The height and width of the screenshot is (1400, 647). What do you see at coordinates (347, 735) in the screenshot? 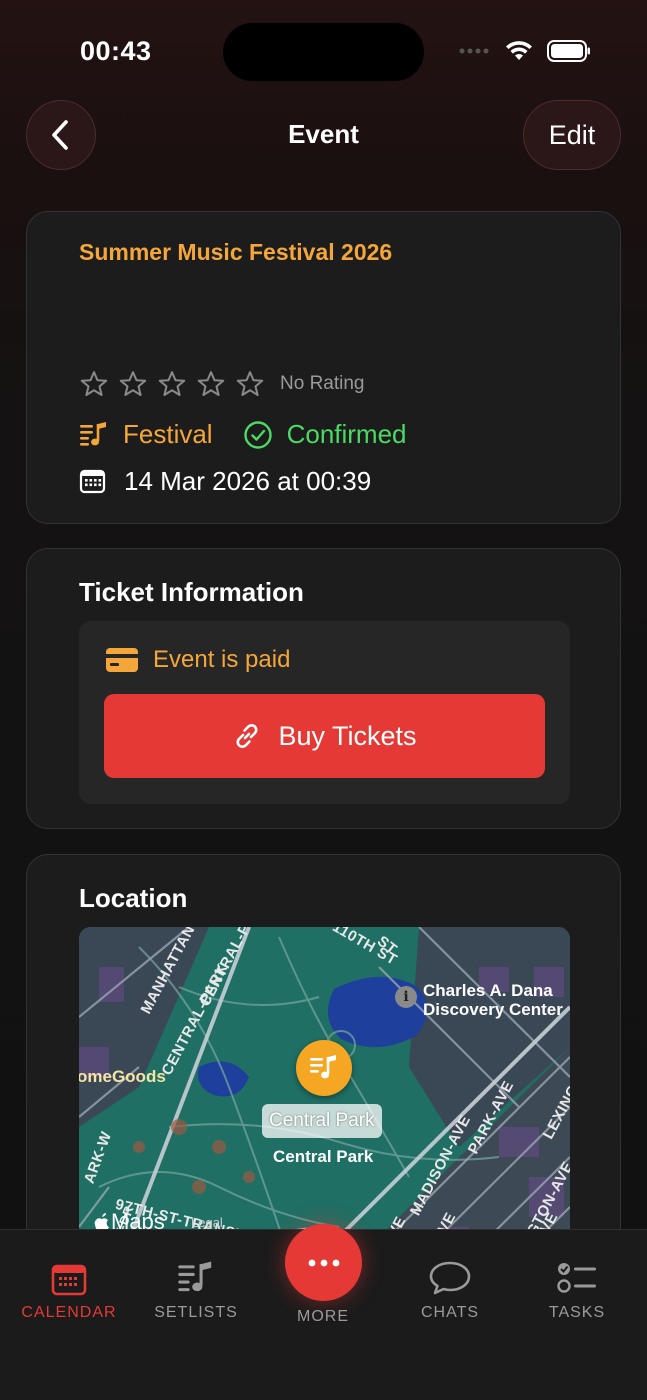
I see `buy-tickets-label: Buy Tickets` at bounding box center [347, 735].